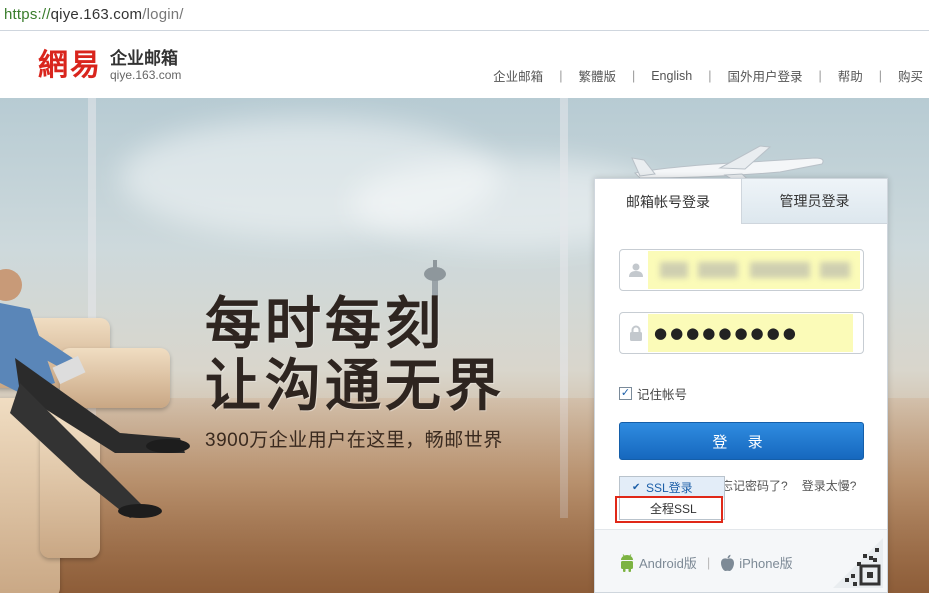  Describe the element at coordinates (636, 270) in the screenshot. I see `user-icon` at that location.